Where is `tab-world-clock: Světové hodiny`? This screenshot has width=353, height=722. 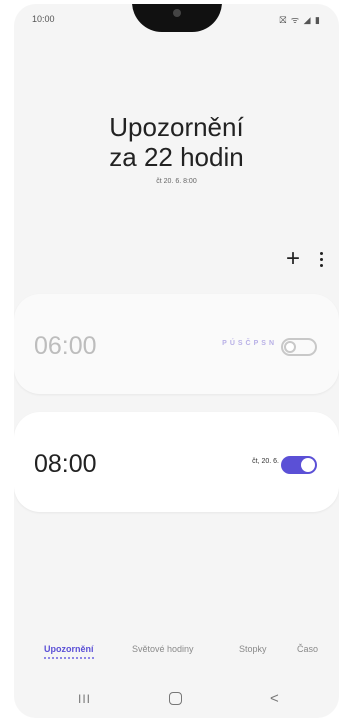
tab-world-clock: Světové hodiny is located at coordinates (163, 649).